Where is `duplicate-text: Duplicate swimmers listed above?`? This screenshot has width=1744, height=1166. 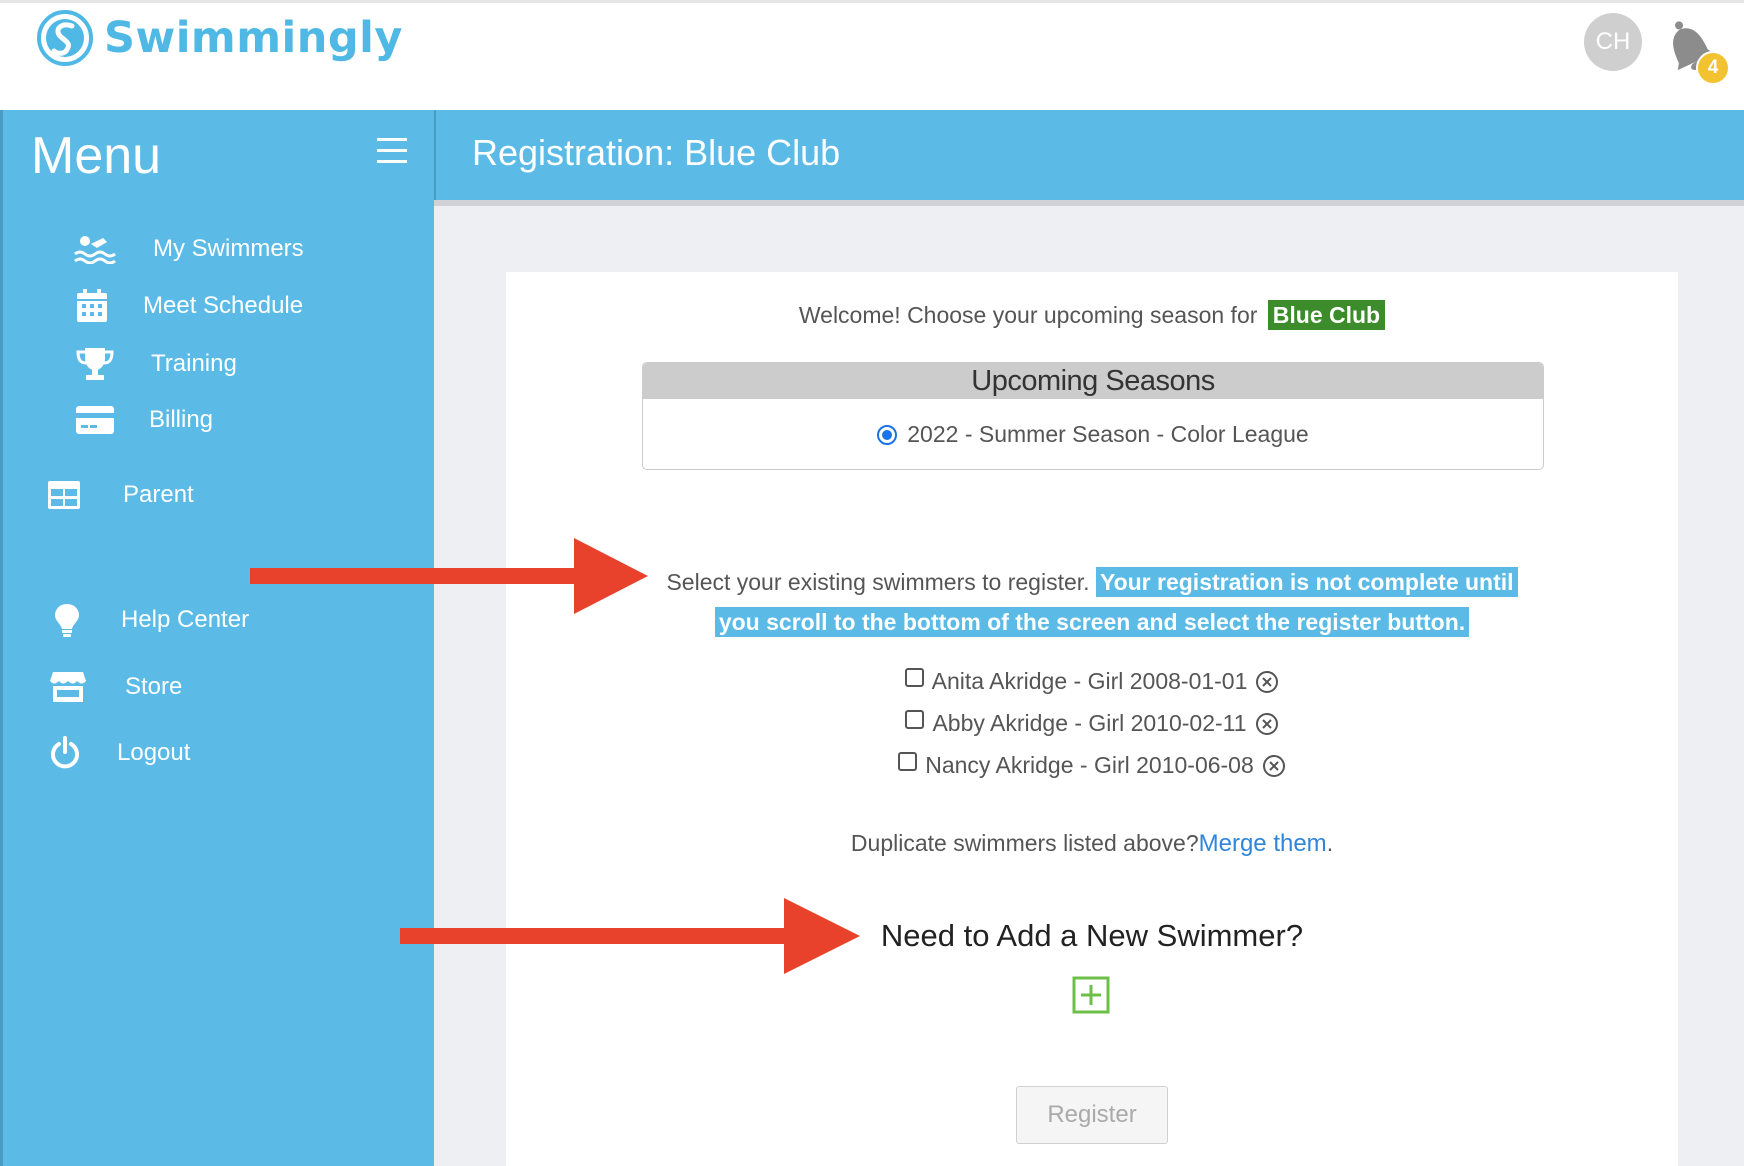
duplicate-text: Duplicate swimmers listed above? is located at coordinates (1024, 843).